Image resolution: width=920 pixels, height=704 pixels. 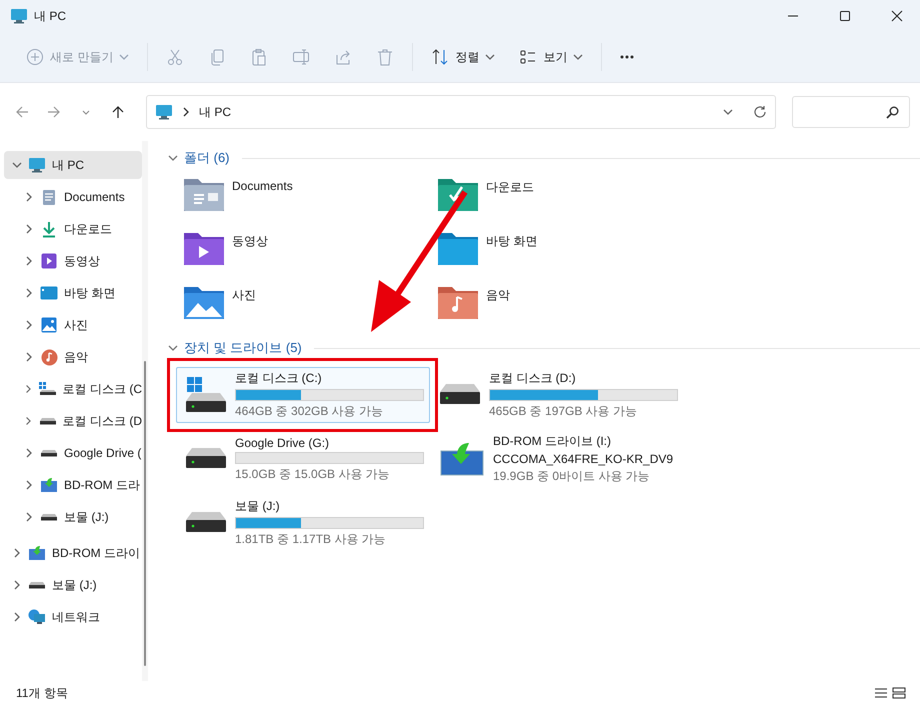 What do you see at coordinates (73, 389) in the screenshot?
I see `sidebar-item: 로컬 디스크 (C` at bounding box center [73, 389].